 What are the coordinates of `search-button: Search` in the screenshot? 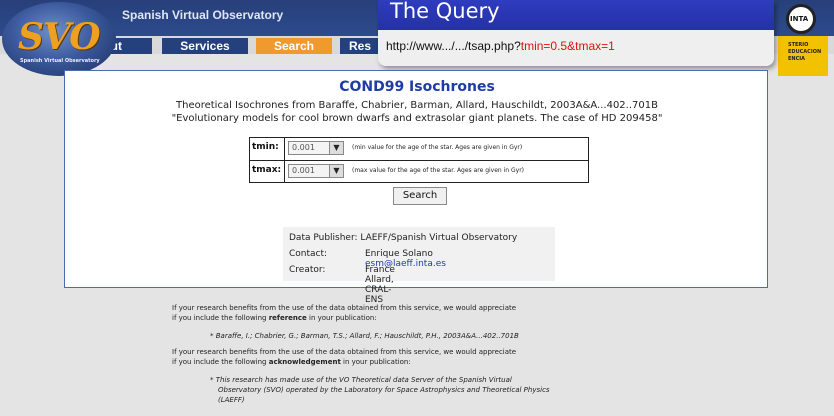 It's located at (420, 196).